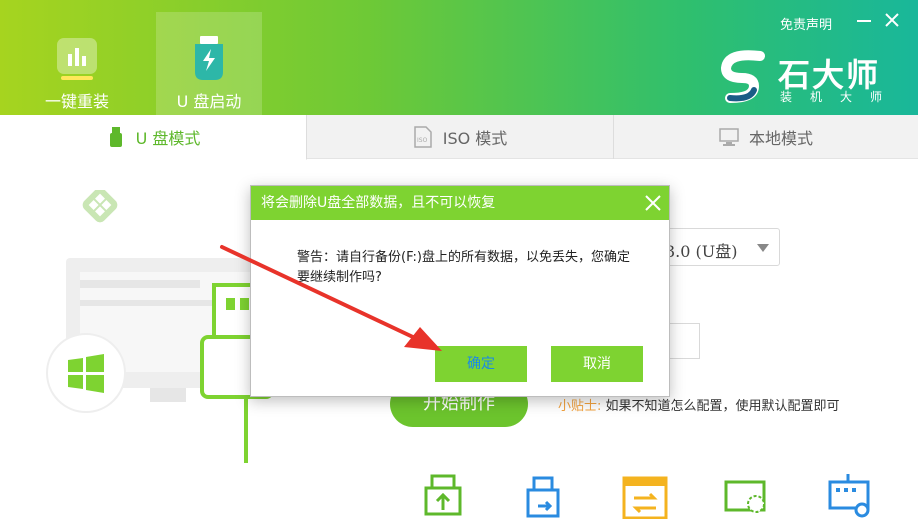 The width and height of the screenshot is (918, 519). I want to click on svg-text: ISO, so click(422, 140).